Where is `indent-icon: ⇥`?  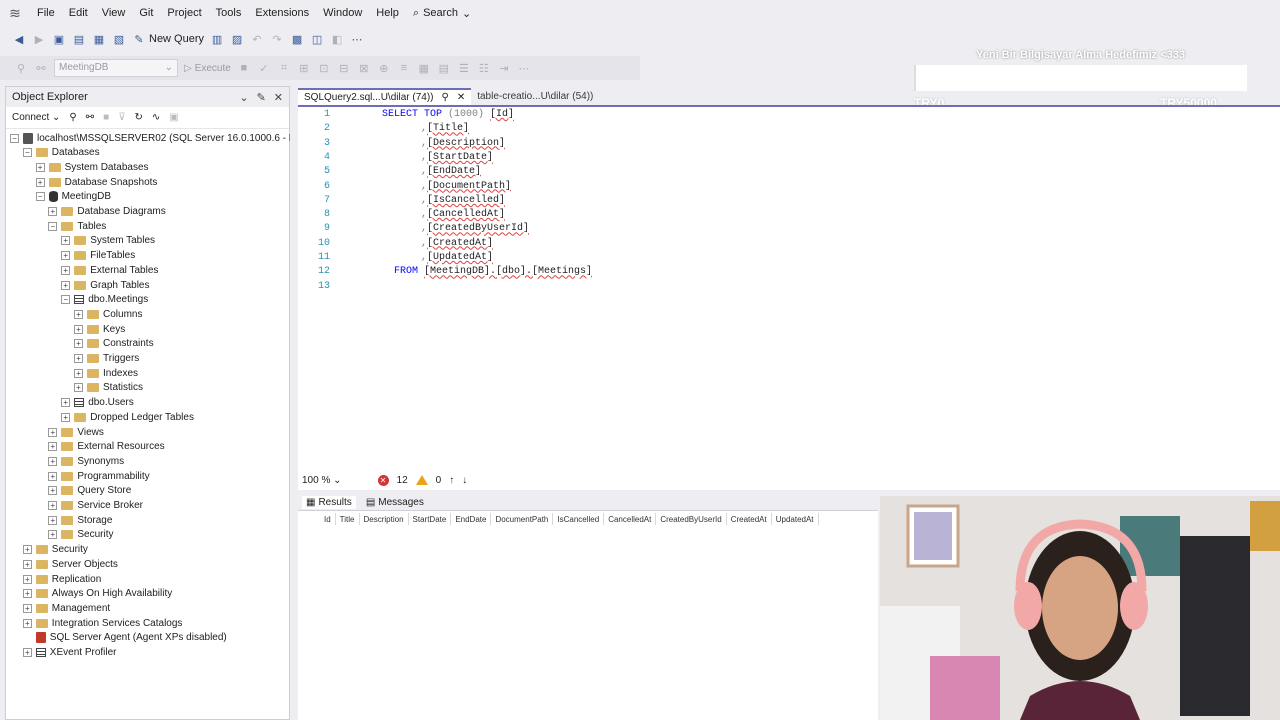
indent-icon: ⇥ is located at coordinates (504, 68).